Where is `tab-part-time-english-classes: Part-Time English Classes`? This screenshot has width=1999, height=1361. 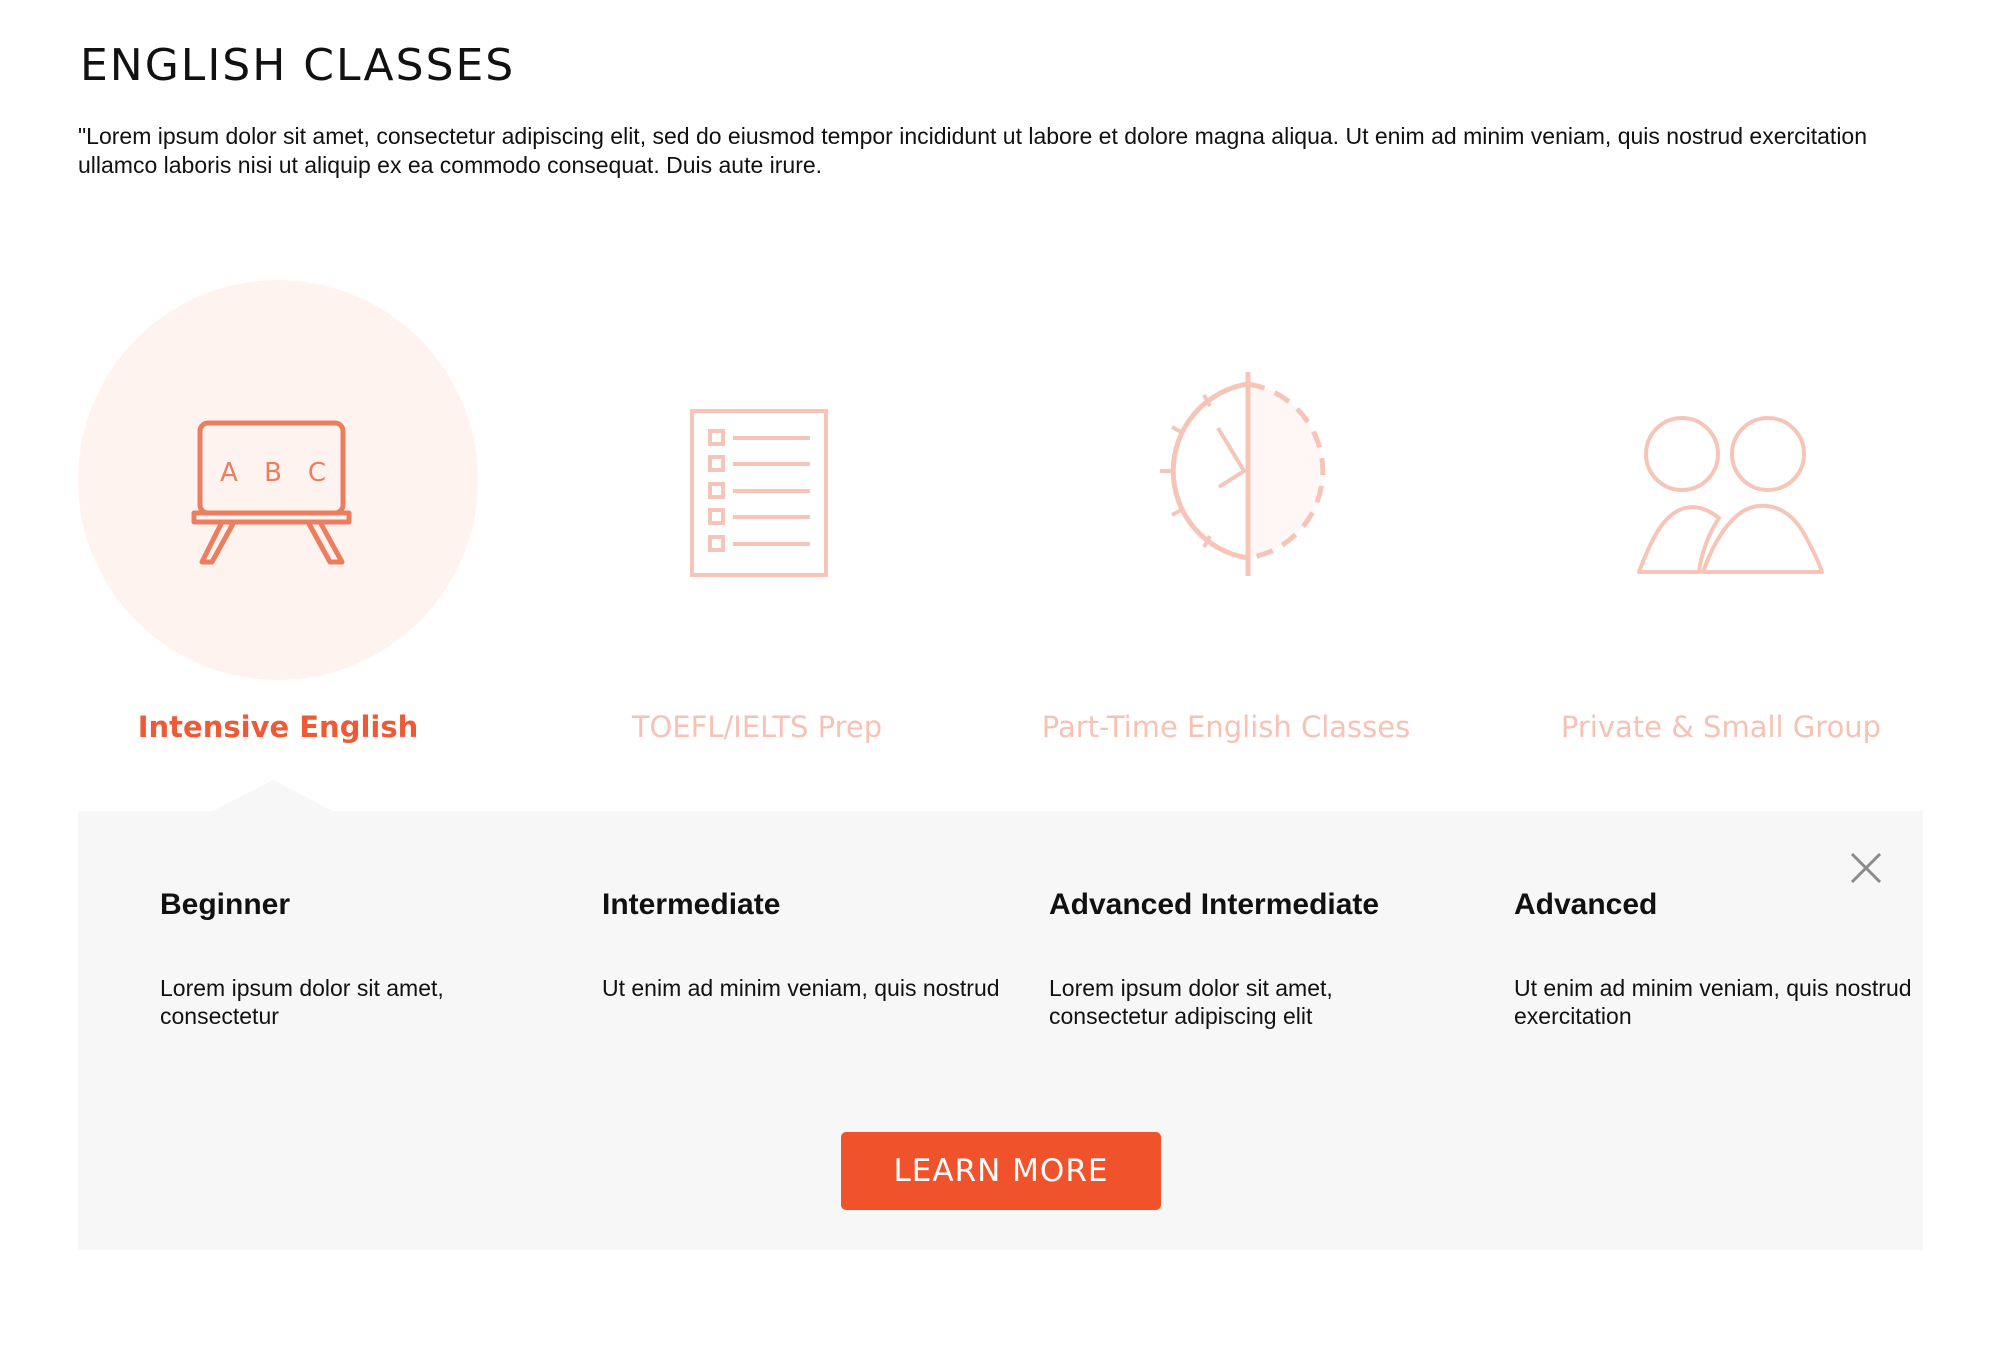
tab-part-time-english-classes: Part-Time English Classes is located at coordinates (1226, 530).